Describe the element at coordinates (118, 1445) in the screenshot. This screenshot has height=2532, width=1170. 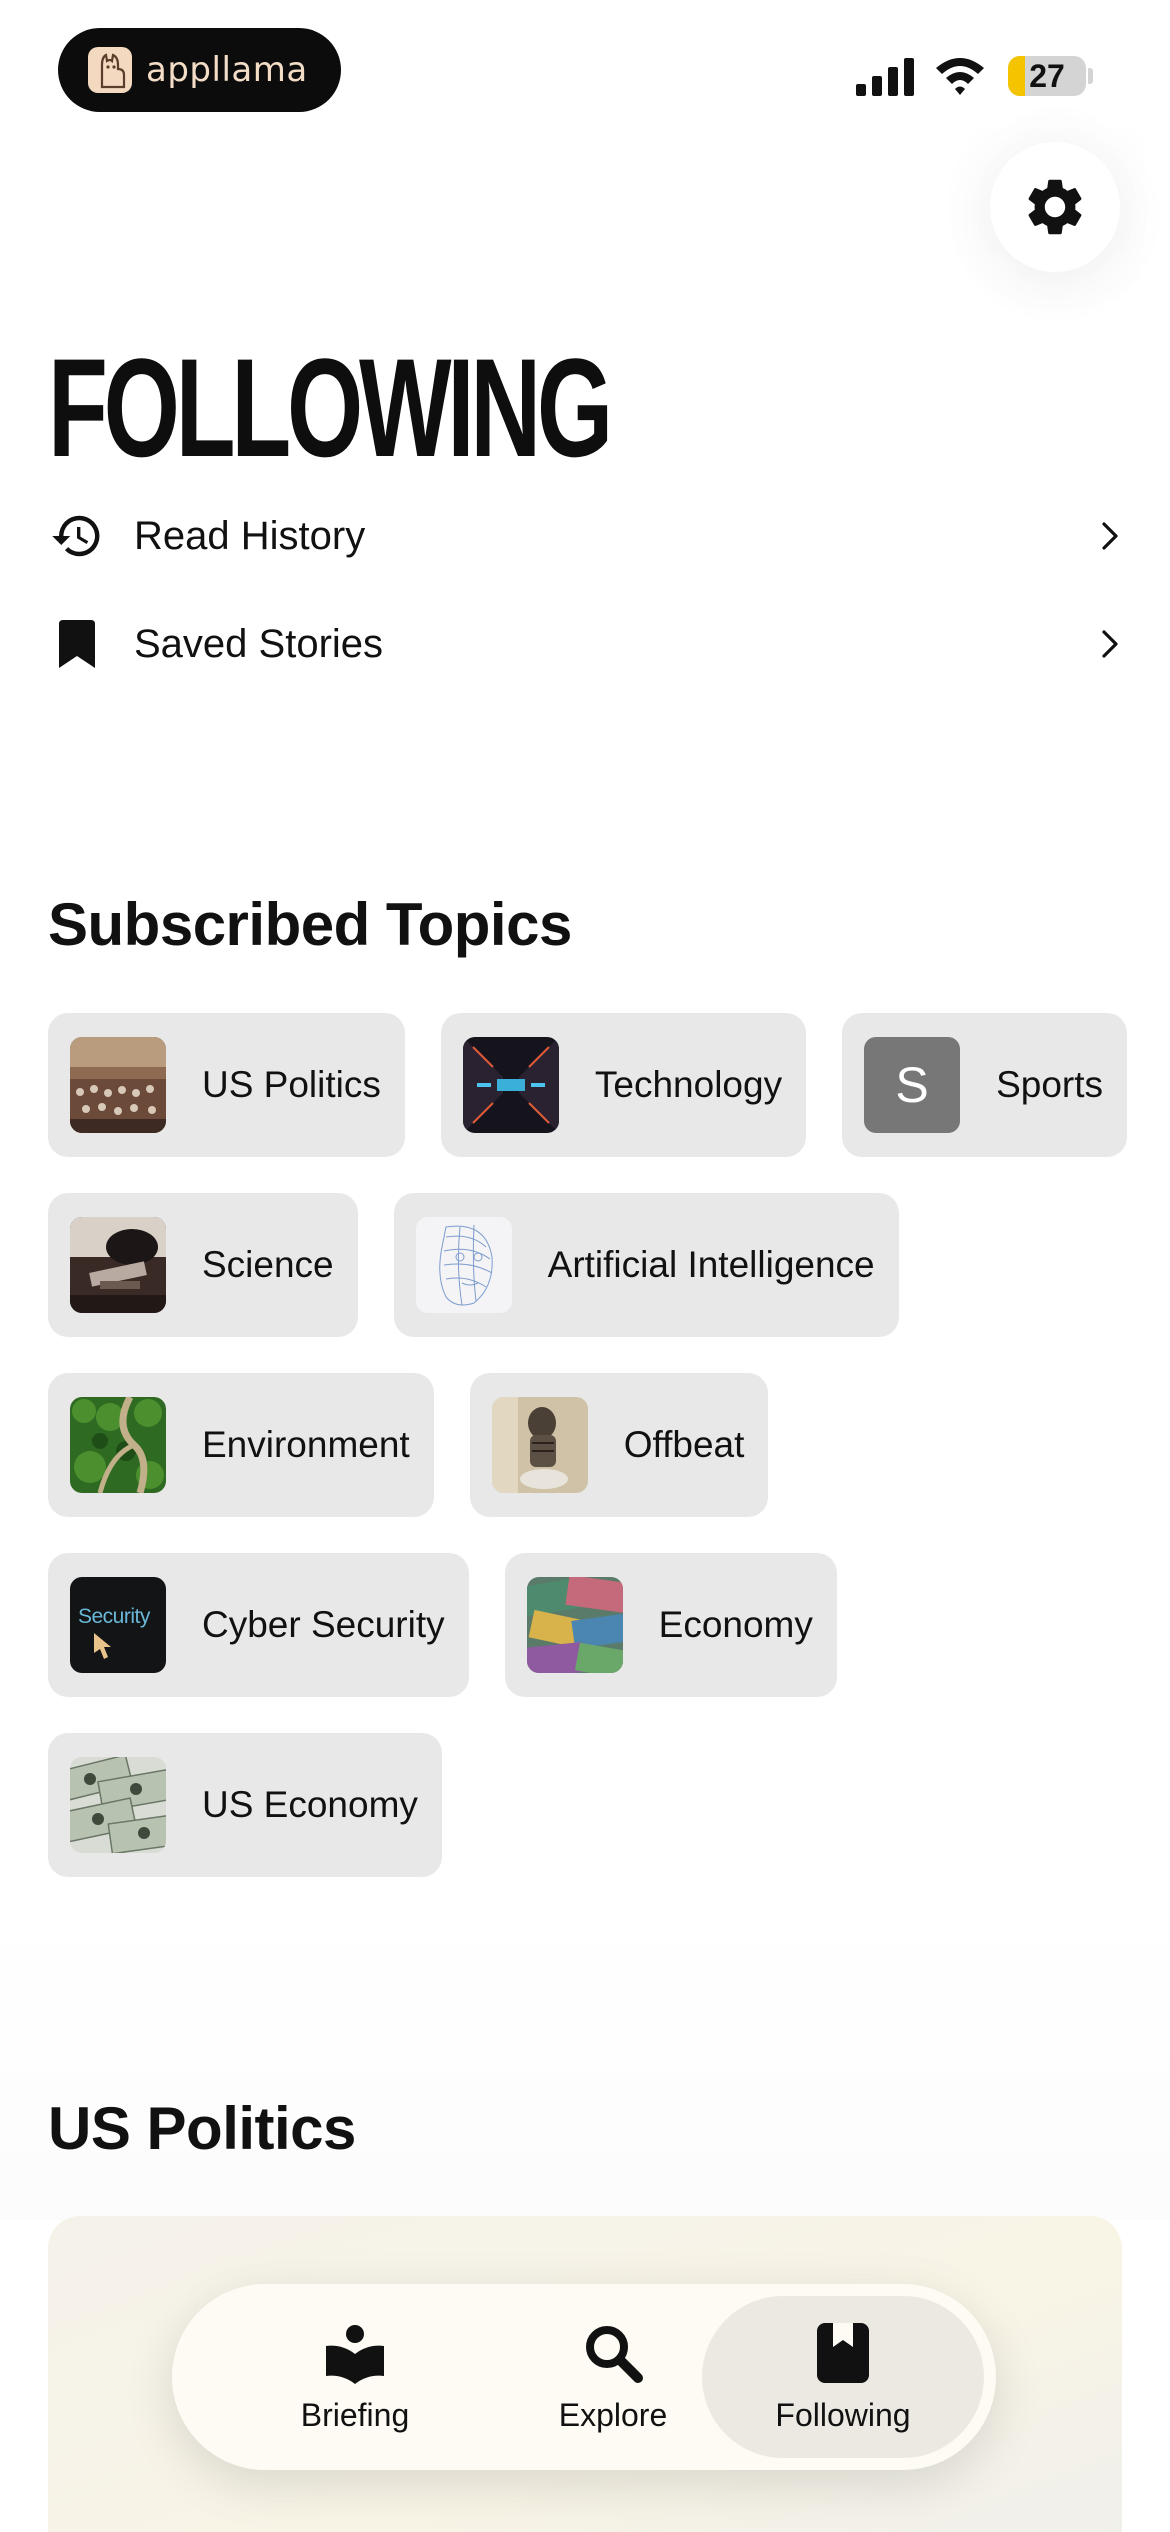
I see `forest-photo` at that location.